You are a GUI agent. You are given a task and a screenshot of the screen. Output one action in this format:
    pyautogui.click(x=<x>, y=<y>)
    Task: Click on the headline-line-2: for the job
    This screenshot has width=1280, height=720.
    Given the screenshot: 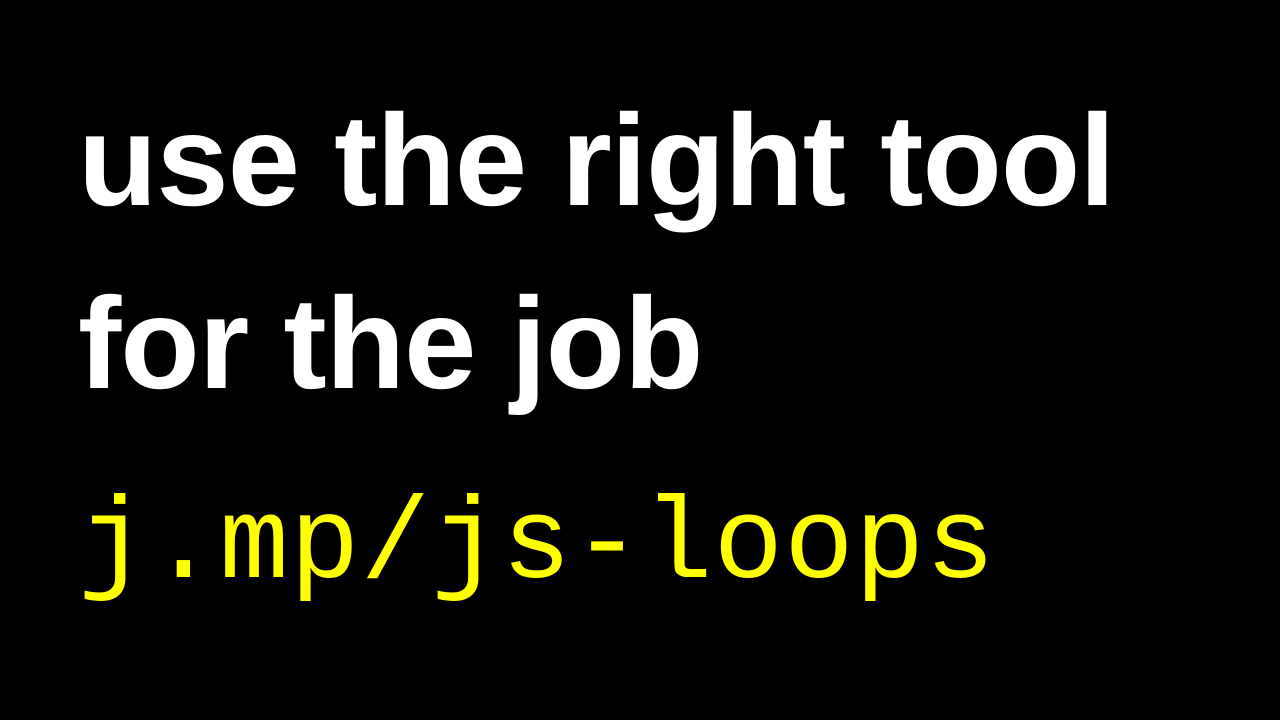 What is the action you would take?
    pyautogui.click(x=390, y=343)
    